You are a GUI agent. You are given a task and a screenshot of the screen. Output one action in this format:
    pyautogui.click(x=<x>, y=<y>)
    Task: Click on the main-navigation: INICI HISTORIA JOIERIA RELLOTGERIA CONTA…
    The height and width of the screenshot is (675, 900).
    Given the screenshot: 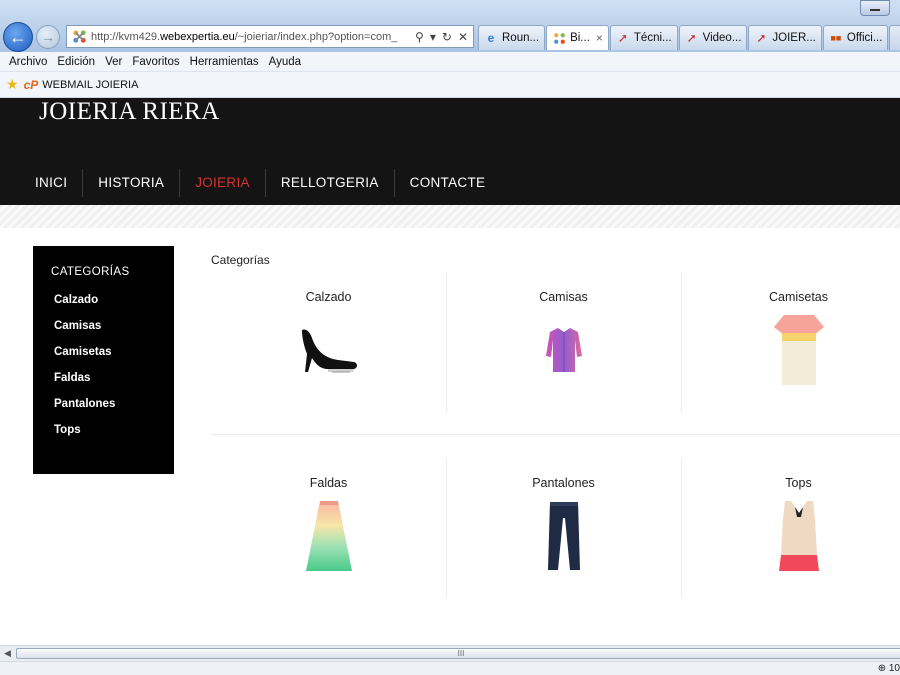 What is the action you would take?
    pyautogui.click(x=260, y=183)
    